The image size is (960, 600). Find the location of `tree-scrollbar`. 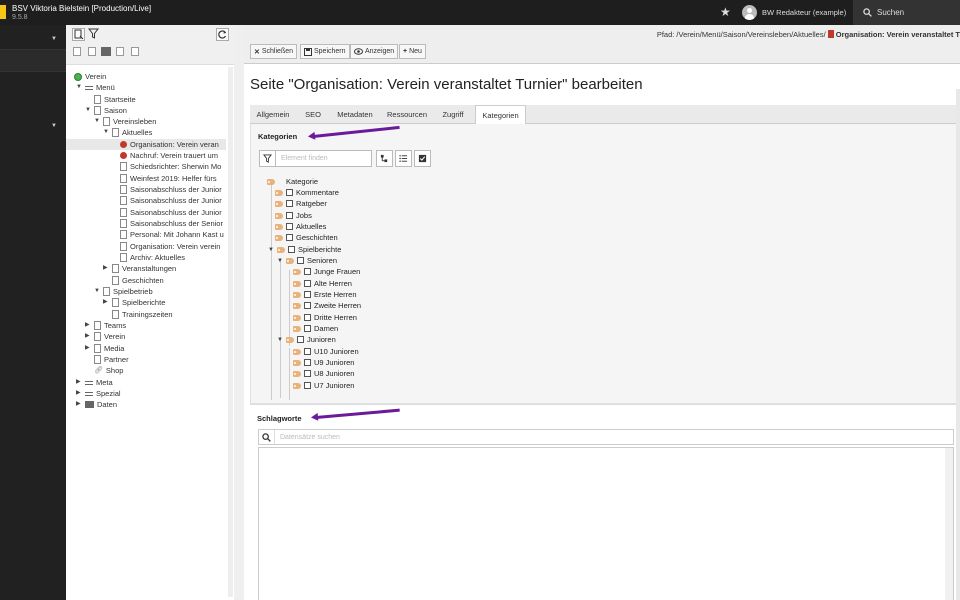

tree-scrollbar is located at coordinates (230, 332).